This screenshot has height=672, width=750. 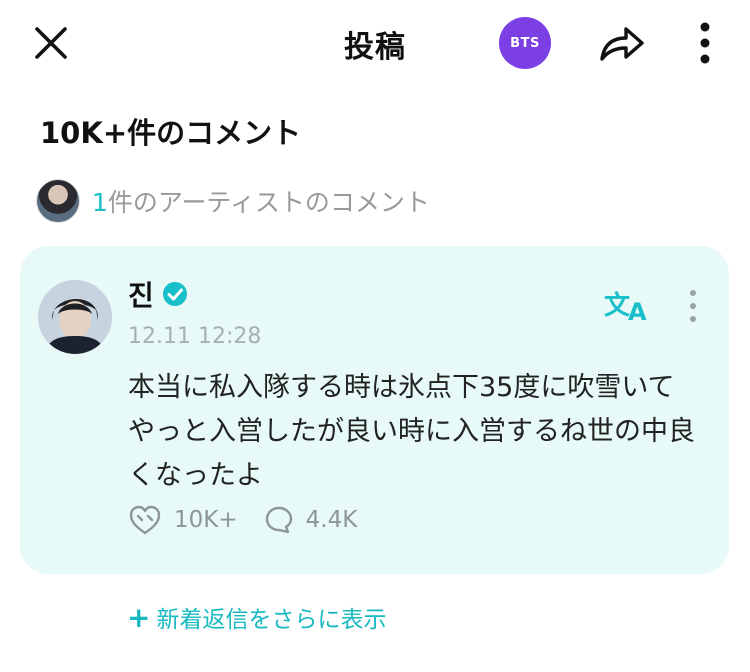 I want to click on comment-timestamp: 12.11 12:28, so click(x=195, y=336).